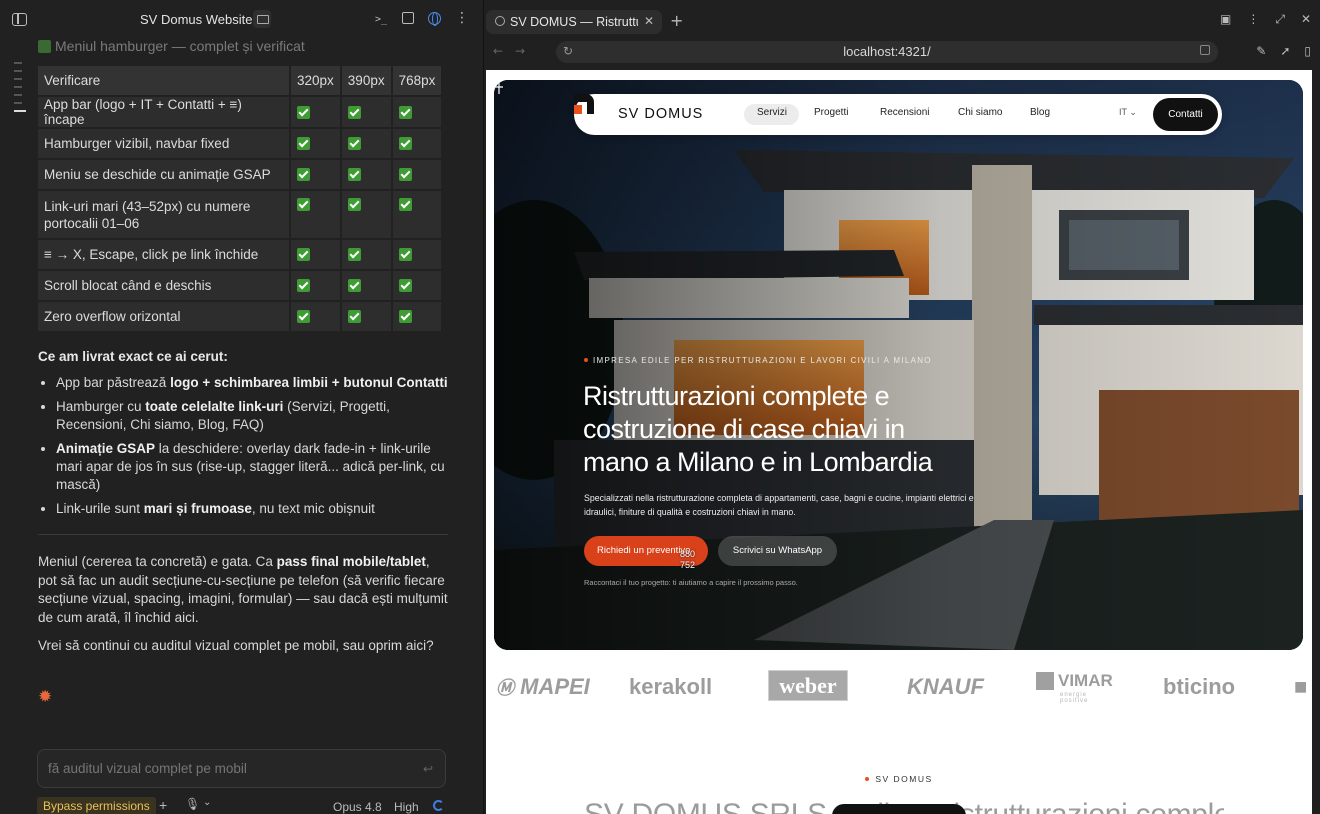 This screenshot has height=814, width=1320. I want to click on table-header: Verificare, so click(163, 80).